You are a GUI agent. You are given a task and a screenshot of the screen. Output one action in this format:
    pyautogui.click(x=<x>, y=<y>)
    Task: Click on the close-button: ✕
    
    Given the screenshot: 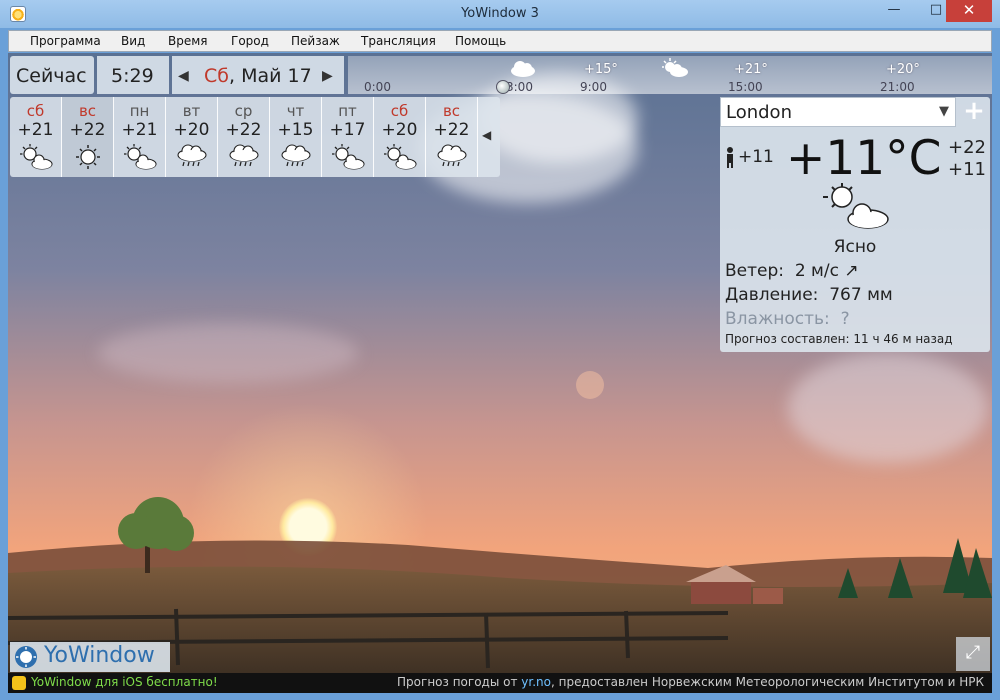 What is the action you would take?
    pyautogui.click(x=969, y=11)
    